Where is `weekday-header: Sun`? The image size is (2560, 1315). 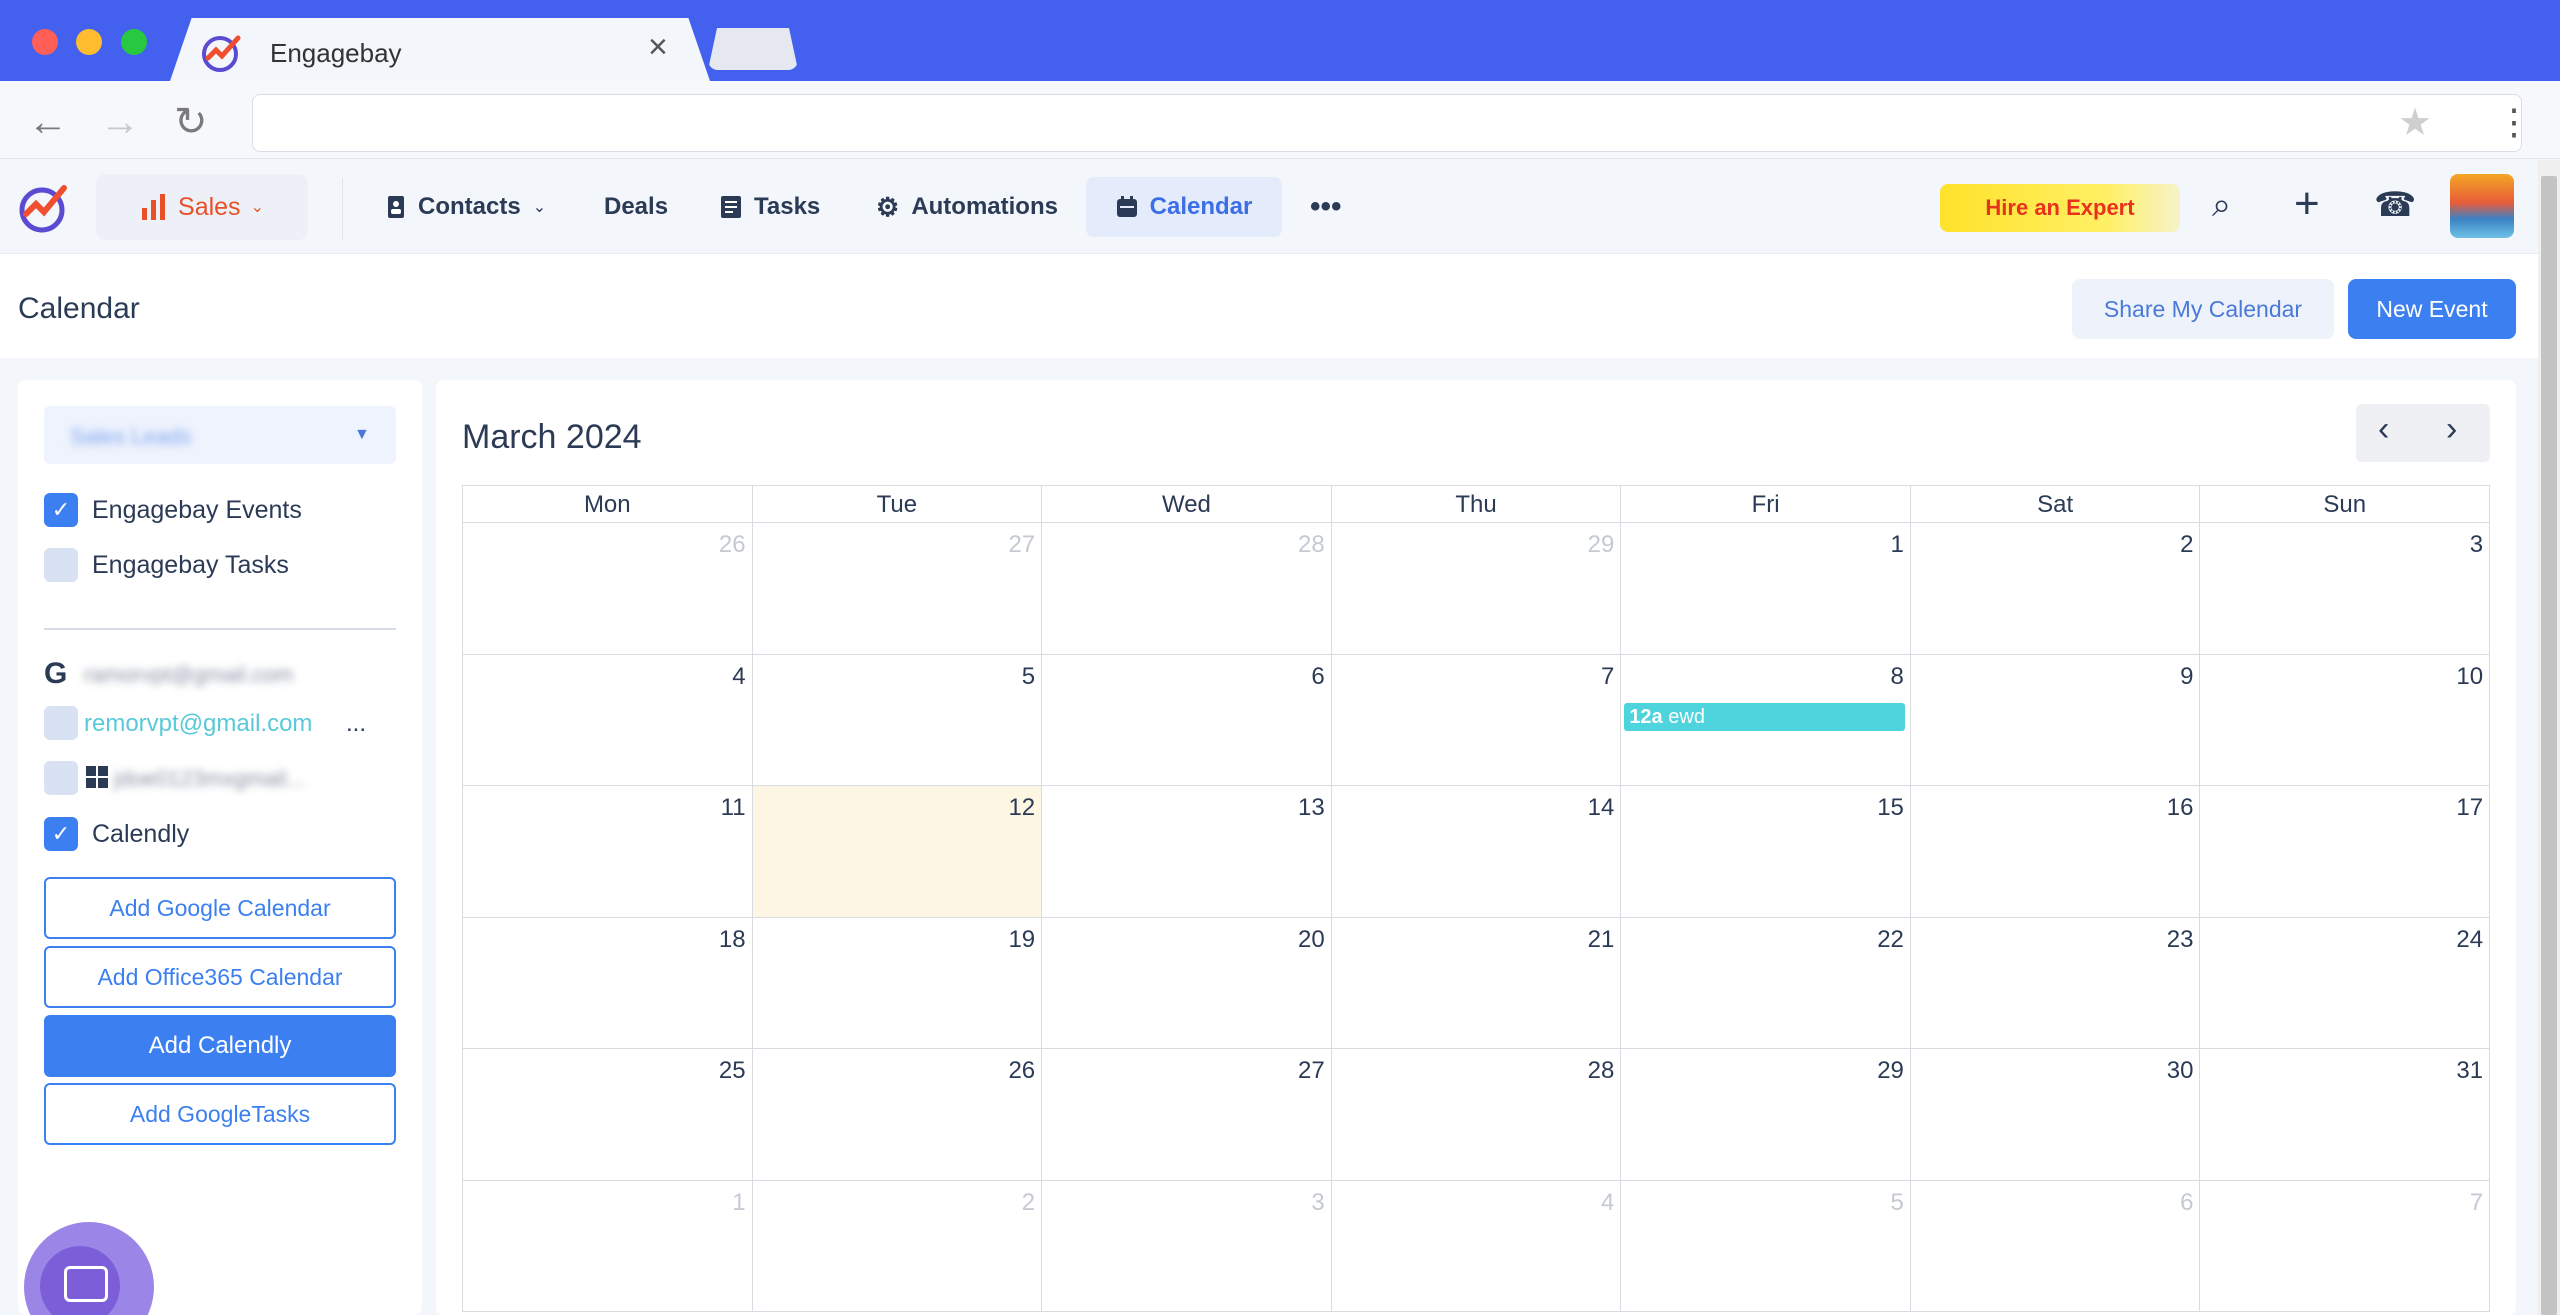
weekday-header: Sun is located at coordinates (2345, 504).